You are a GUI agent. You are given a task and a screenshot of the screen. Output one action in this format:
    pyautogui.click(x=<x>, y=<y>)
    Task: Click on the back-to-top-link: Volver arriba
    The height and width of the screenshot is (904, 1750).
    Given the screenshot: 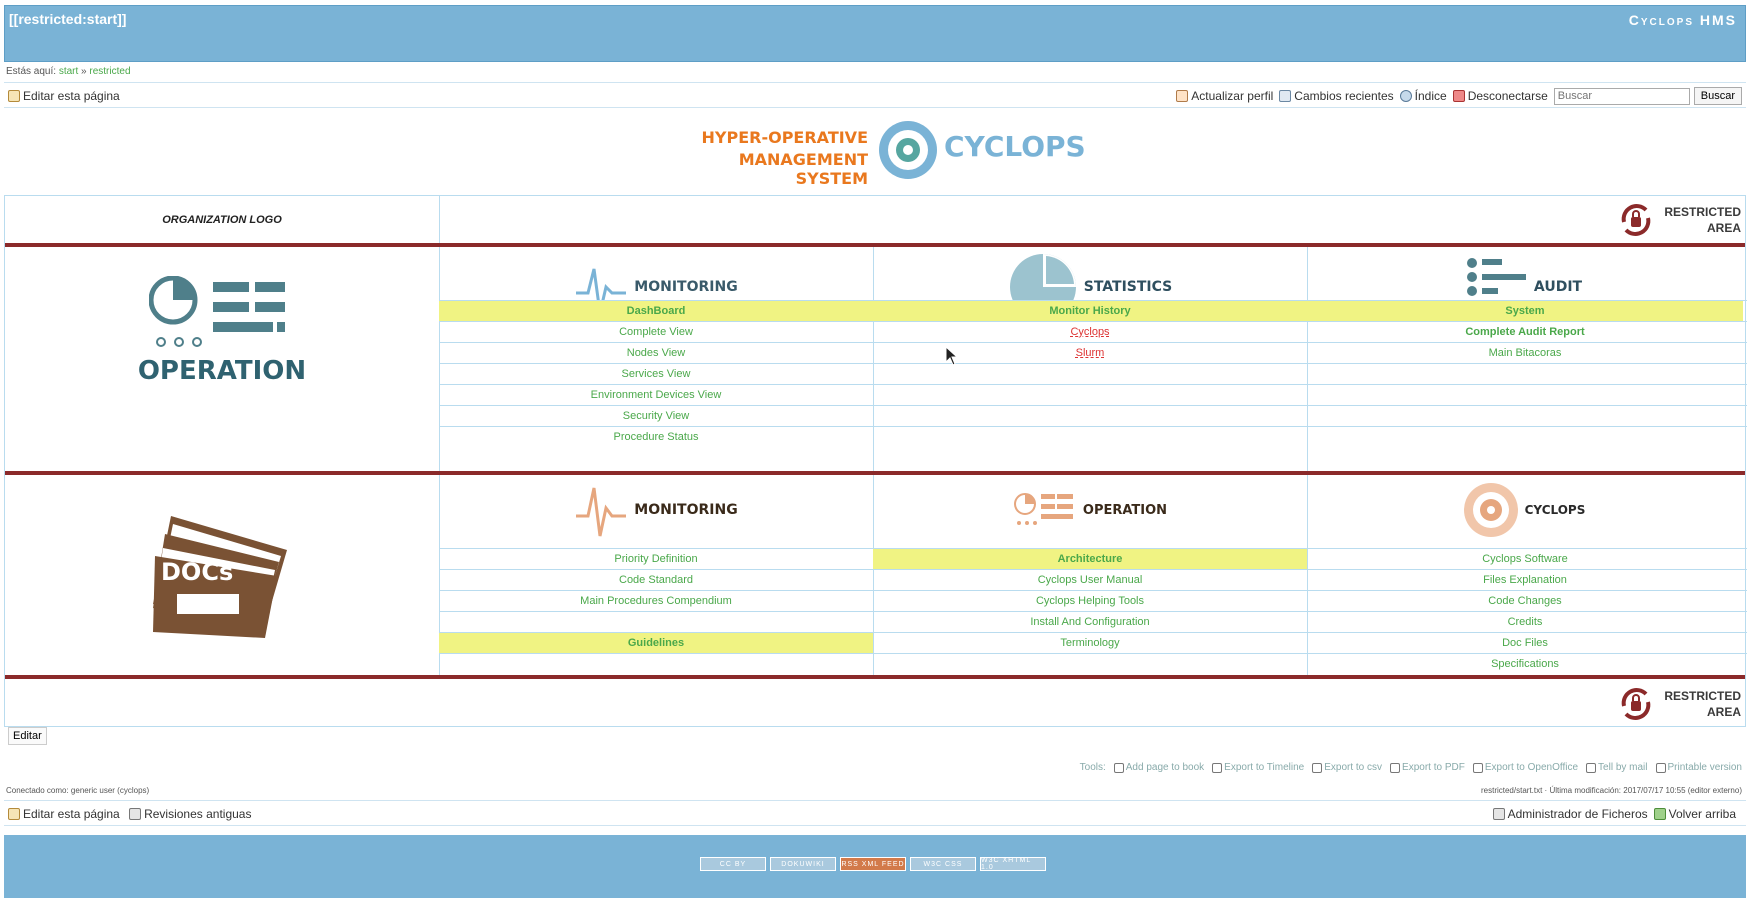 What is the action you would take?
    pyautogui.click(x=1694, y=814)
    